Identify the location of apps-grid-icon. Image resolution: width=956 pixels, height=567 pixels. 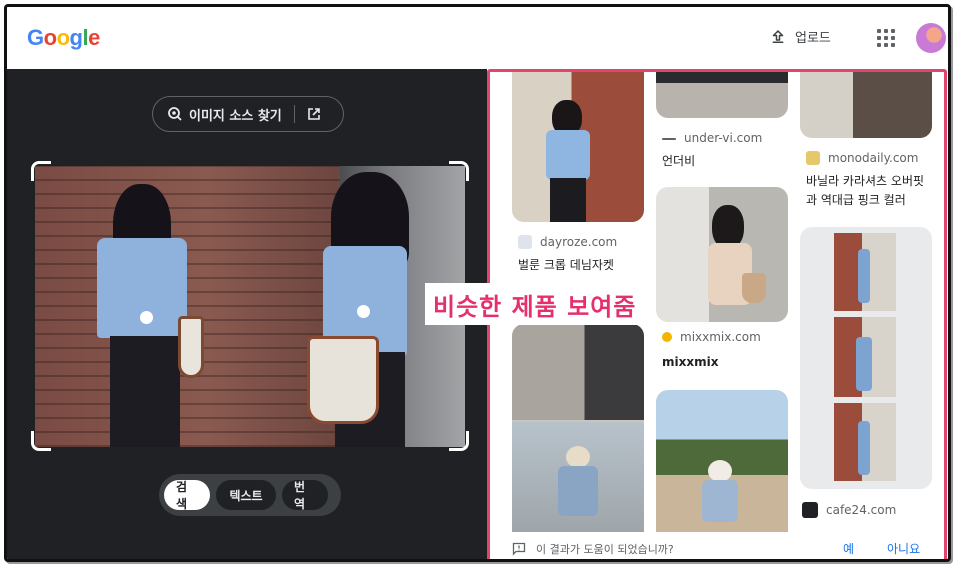
(886, 38).